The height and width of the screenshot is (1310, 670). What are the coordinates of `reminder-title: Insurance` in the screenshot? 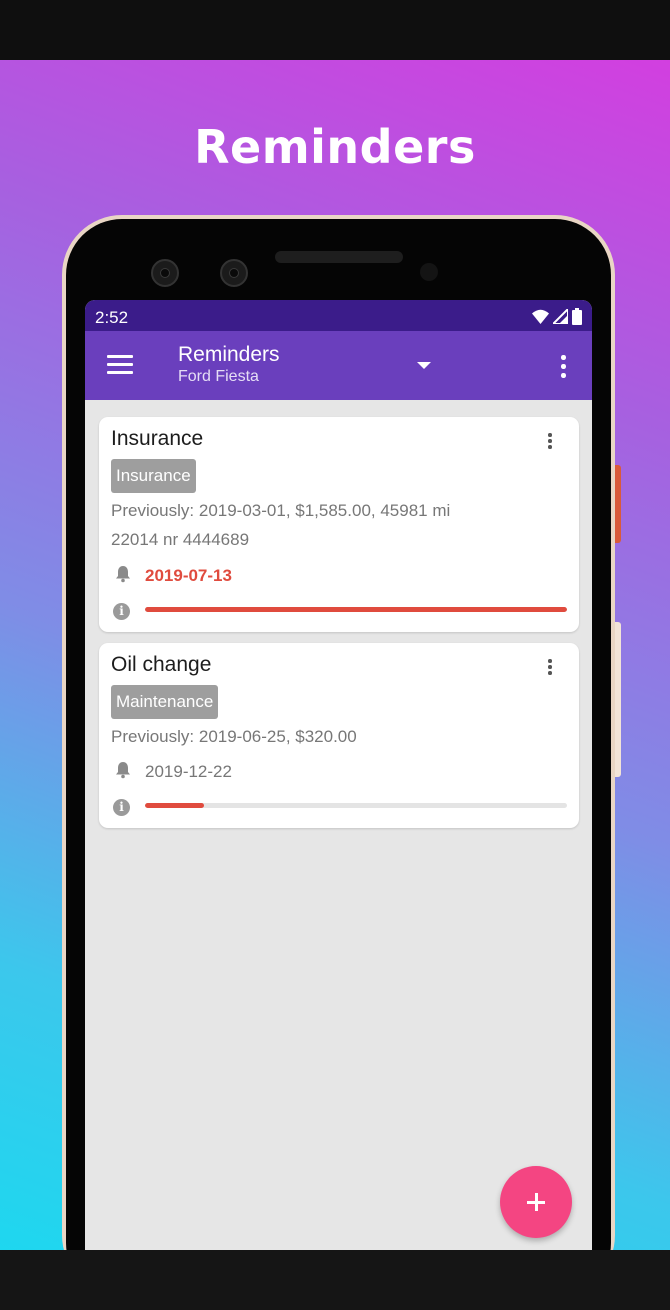 It's located at (157, 438).